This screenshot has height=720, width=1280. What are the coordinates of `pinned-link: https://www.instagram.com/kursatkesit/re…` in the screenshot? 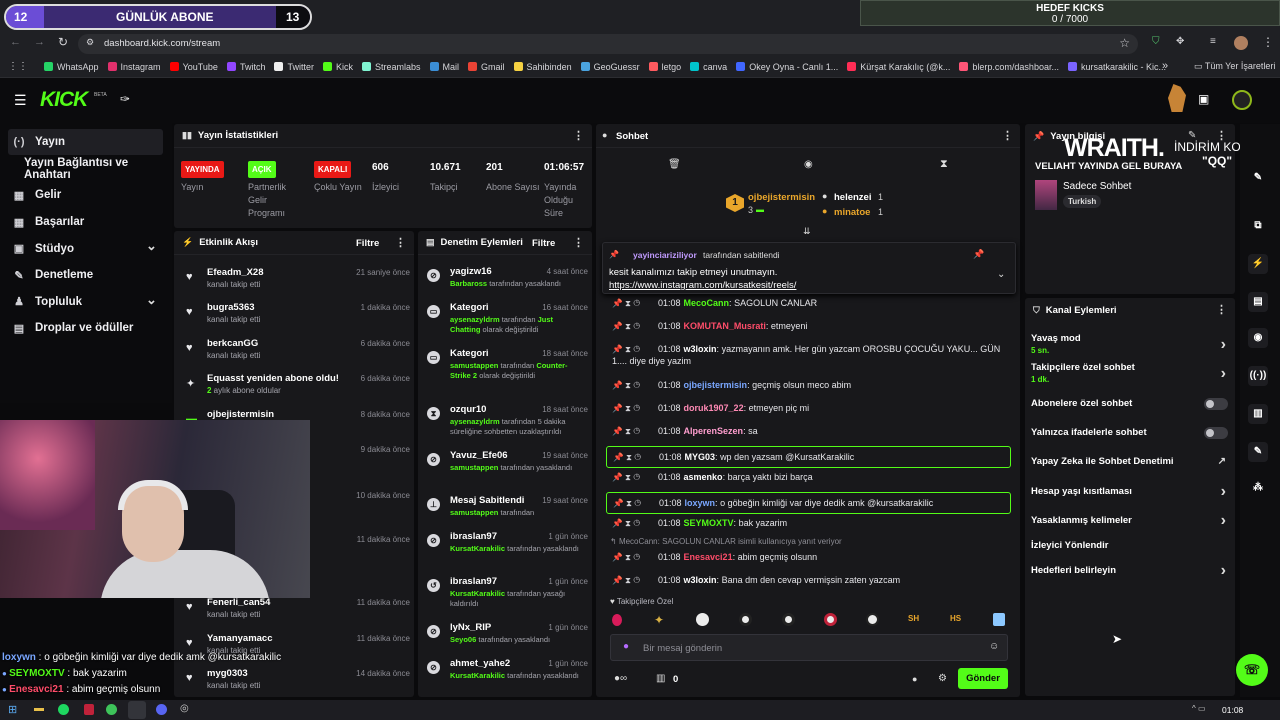 It's located at (702, 285).